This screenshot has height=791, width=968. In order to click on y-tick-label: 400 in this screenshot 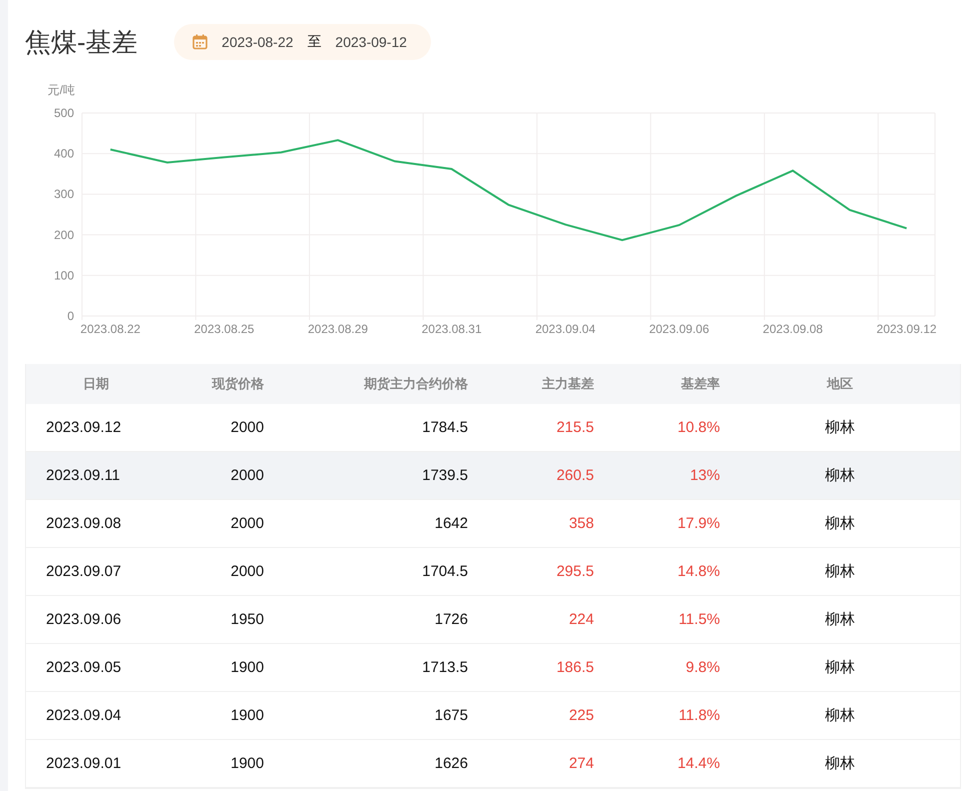, I will do `click(64, 153)`.